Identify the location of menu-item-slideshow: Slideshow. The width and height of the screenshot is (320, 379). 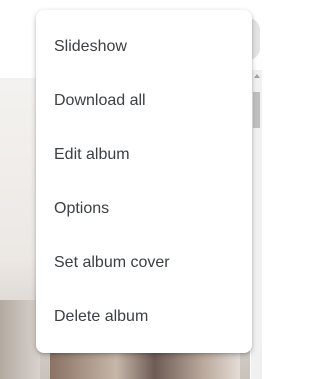
(144, 47).